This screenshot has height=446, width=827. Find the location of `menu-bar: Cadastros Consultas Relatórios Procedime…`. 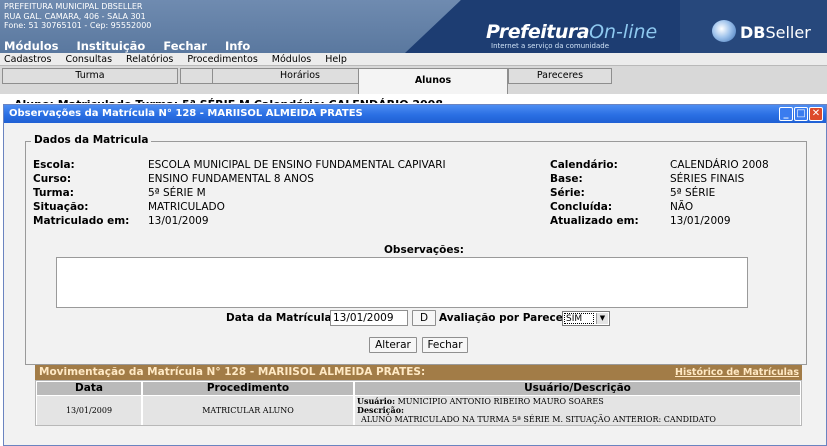

menu-bar: Cadastros Consultas Relatórios Procedime… is located at coordinates (413, 59).